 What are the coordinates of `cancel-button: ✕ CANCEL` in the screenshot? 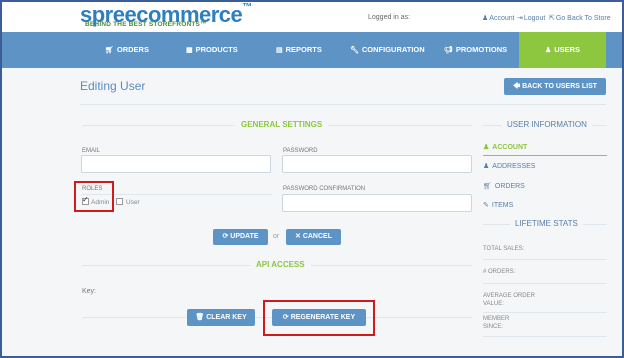 It's located at (313, 237).